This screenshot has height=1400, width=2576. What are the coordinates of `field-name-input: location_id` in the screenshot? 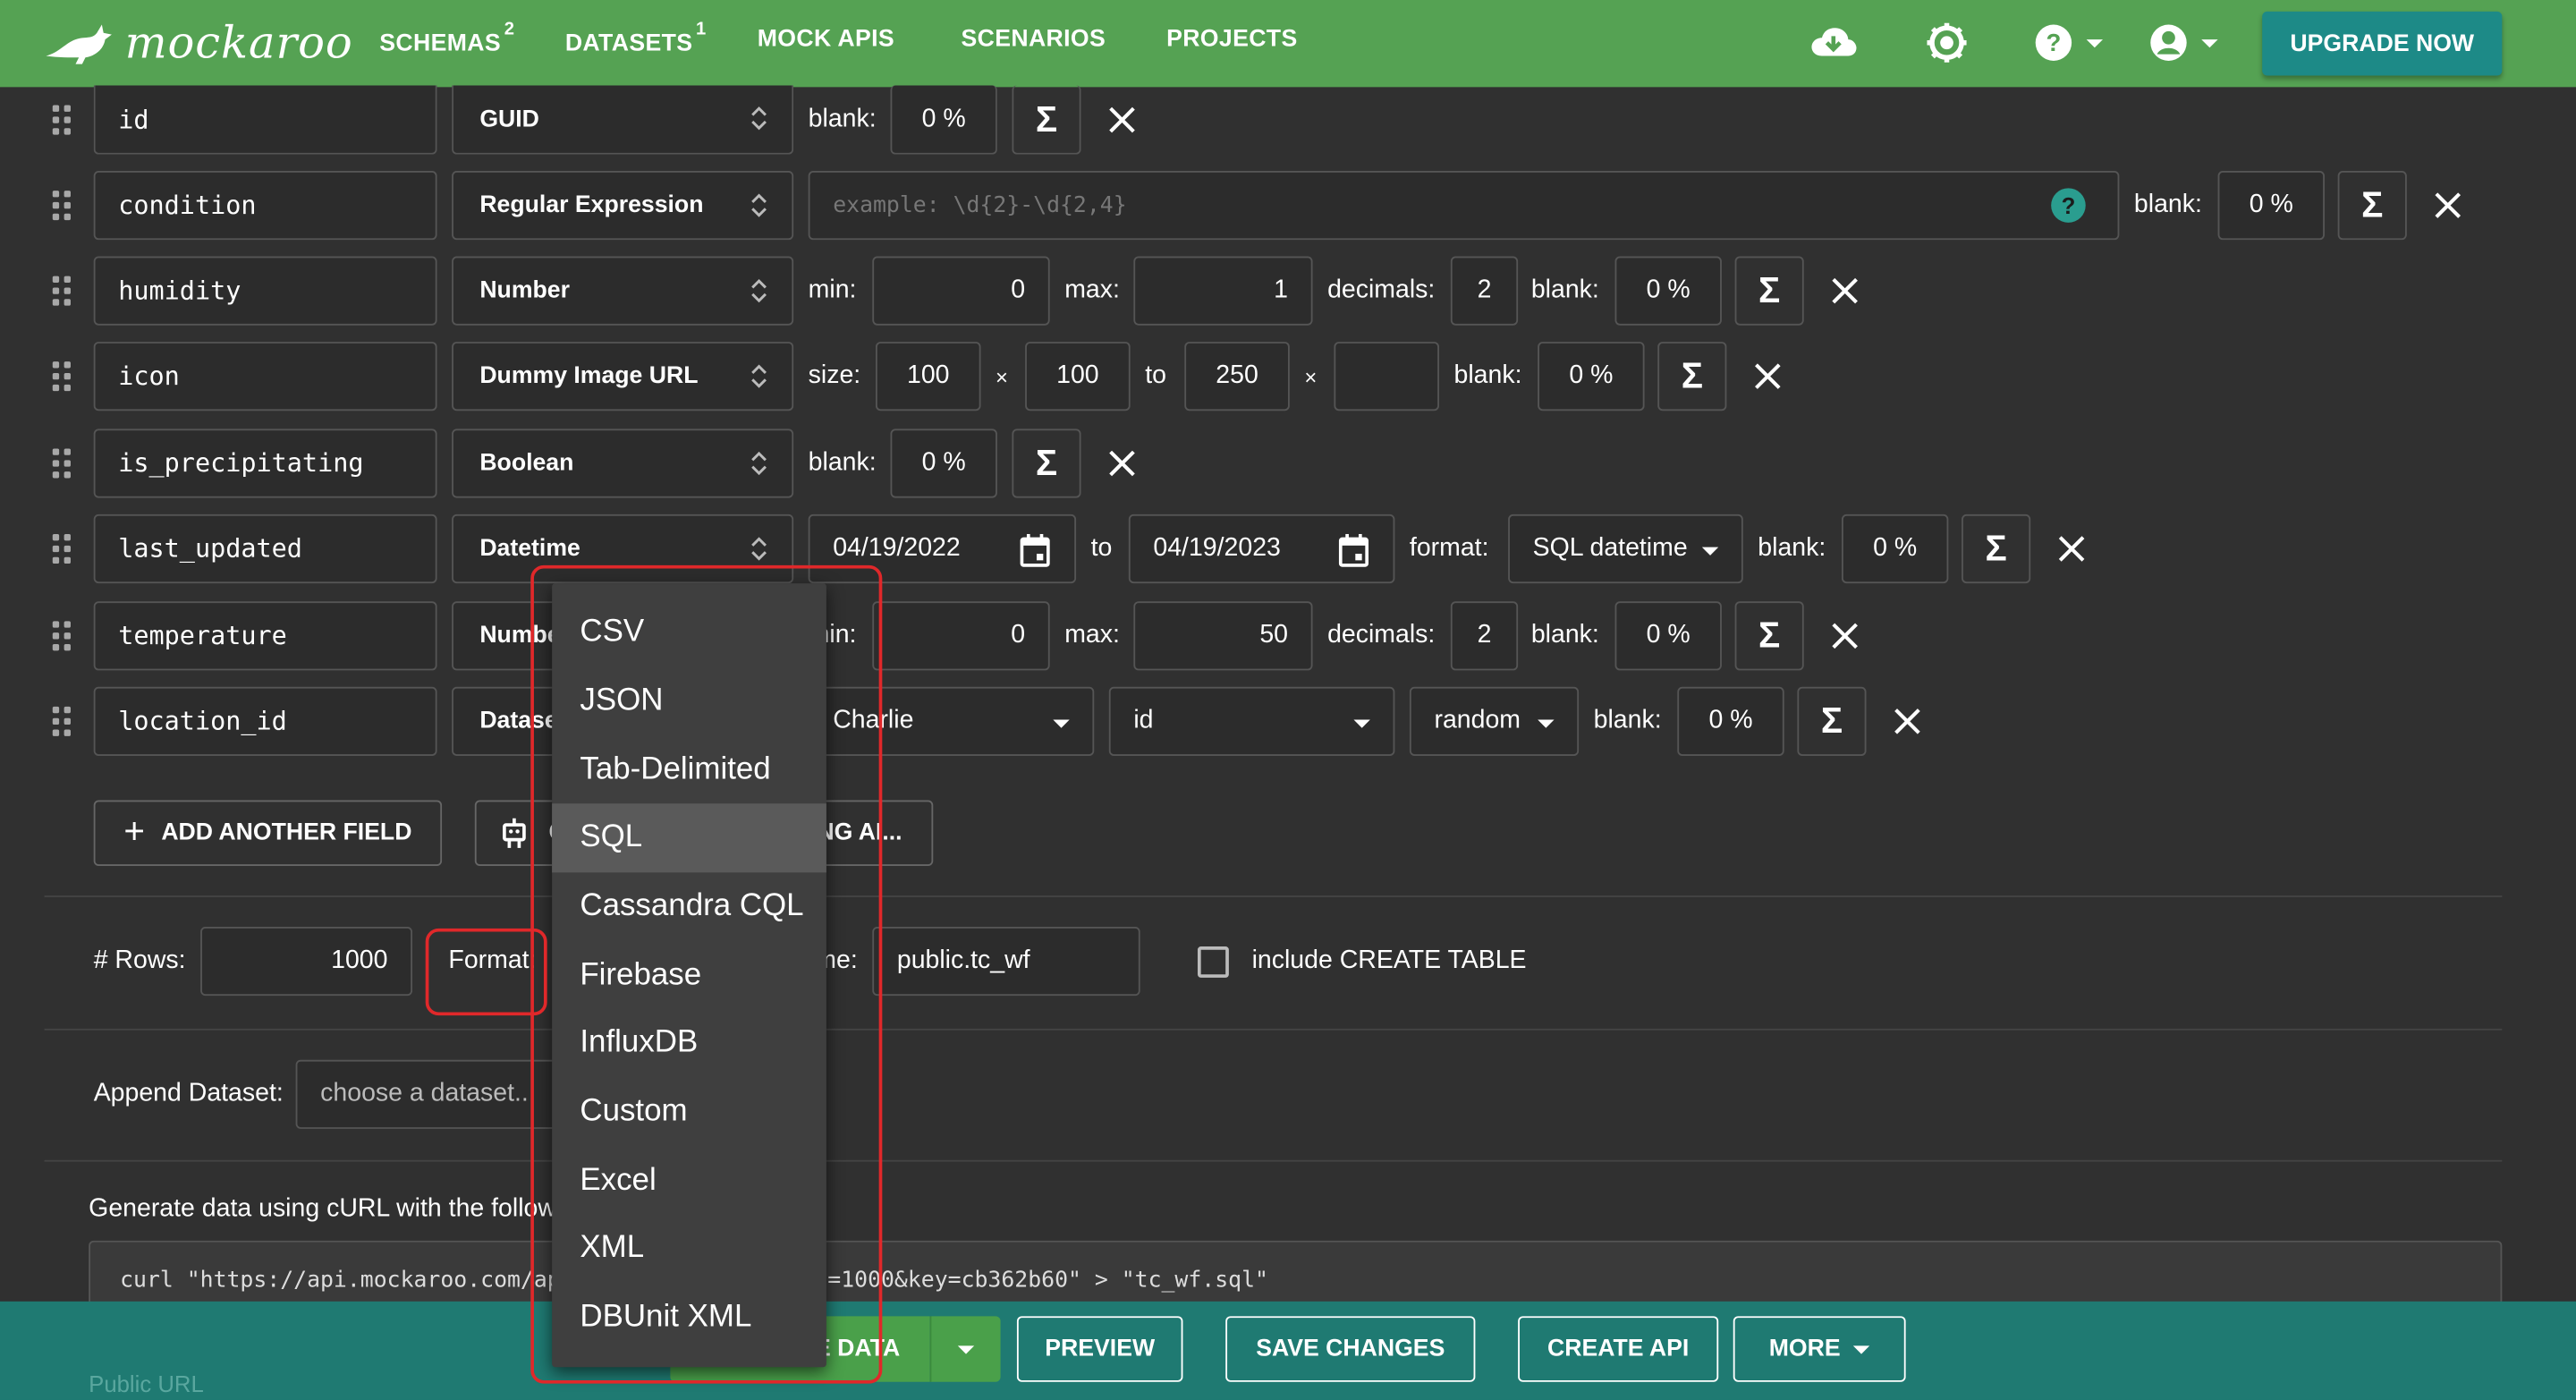 It's located at (265, 721).